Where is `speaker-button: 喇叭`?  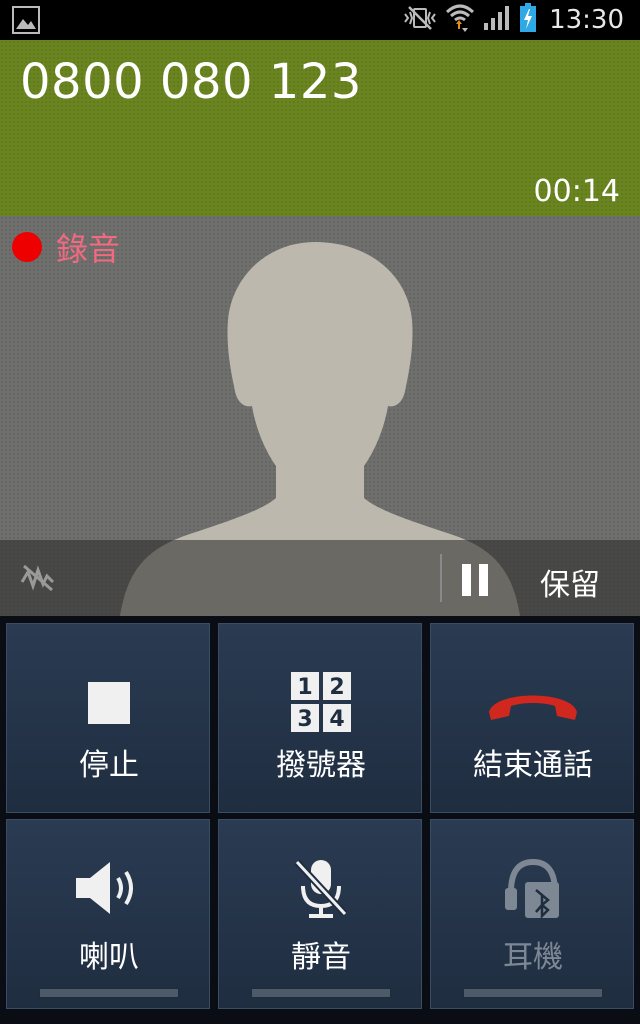
speaker-button: 喇叭 is located at coordinates (108, 914).